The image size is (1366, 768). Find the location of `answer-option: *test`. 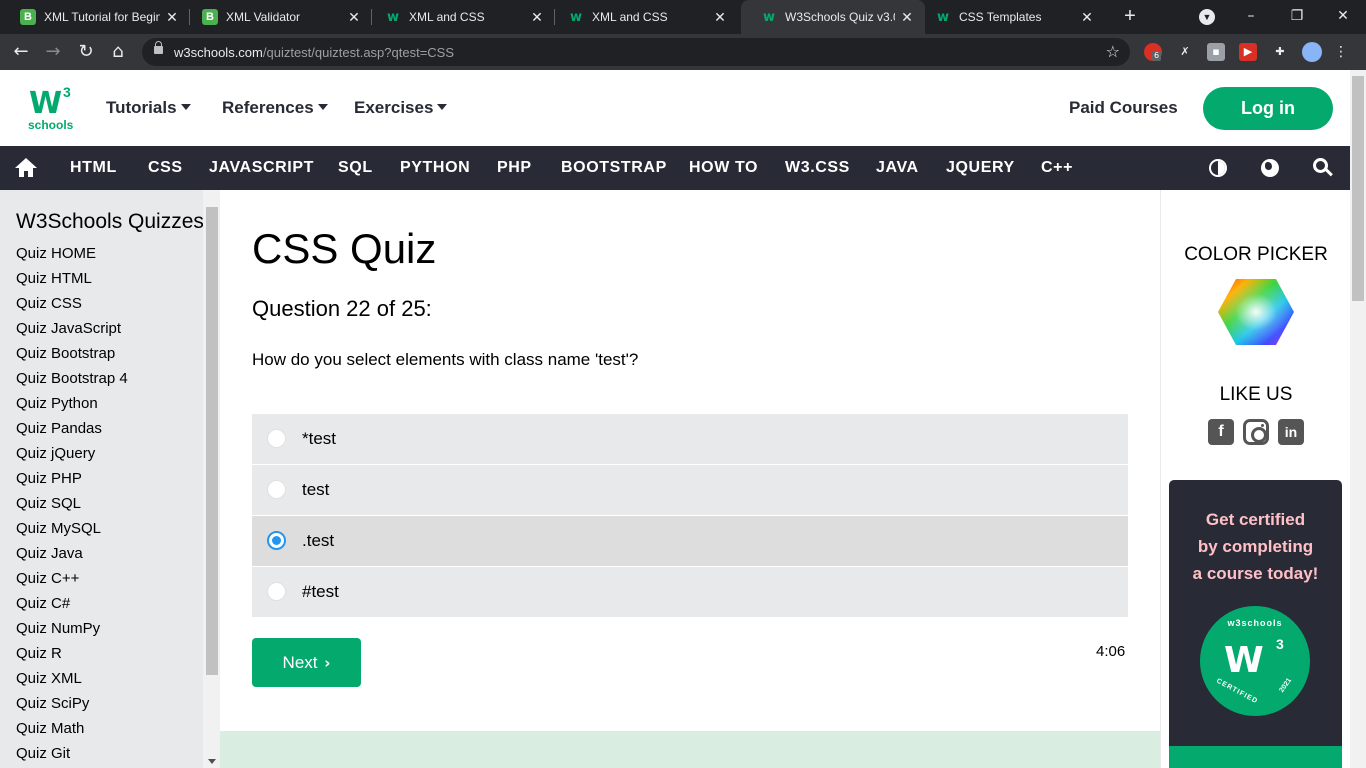

answer-option: *test is located at coordinates (690, 439).